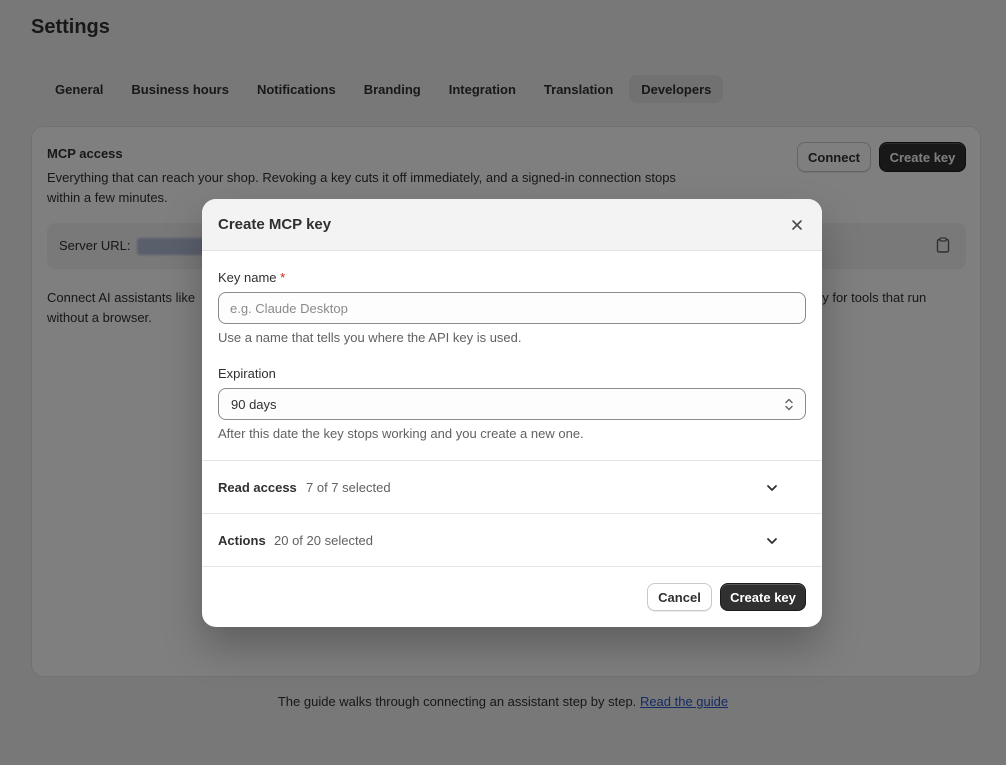  What do you see at coordinates (512, 486) in the screenshot?
I see `read-access-section: Read access 7 of 7 selected` at bounding box center [512, 486].